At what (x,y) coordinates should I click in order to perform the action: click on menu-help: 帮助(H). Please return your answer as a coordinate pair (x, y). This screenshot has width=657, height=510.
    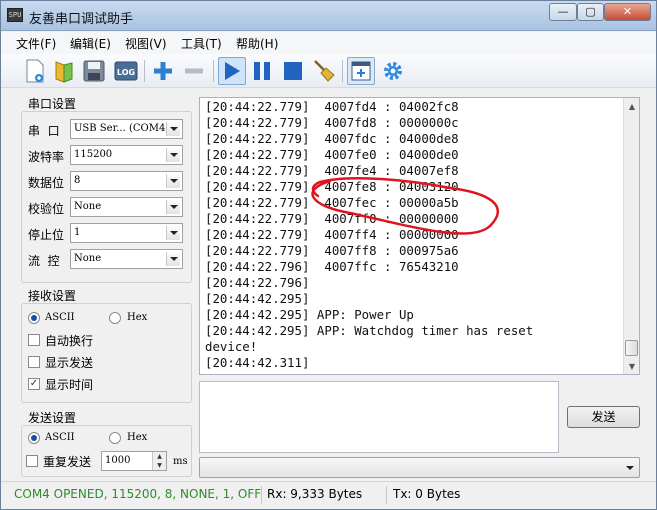
    Looking at the image, I should click on (257, 43).